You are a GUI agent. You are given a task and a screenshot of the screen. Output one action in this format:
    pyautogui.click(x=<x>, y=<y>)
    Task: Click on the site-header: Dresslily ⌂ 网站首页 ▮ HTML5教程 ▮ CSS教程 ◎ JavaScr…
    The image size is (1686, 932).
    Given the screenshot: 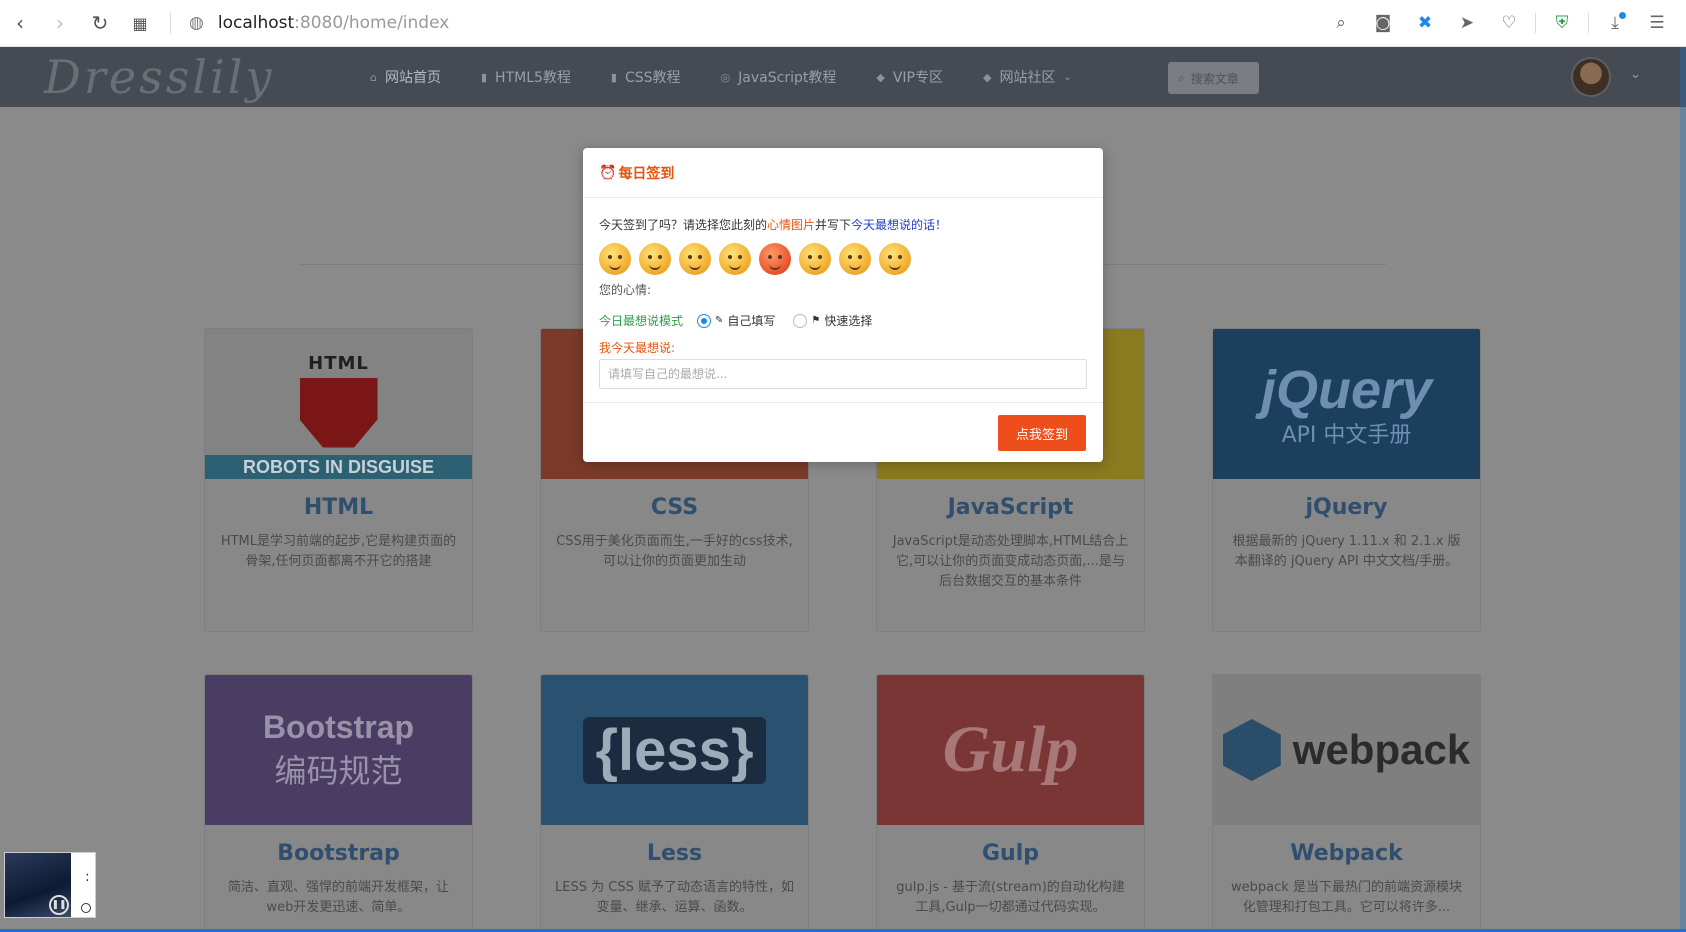 What is the action you would take?
    pyautogui.click(x=843, y=77)
    